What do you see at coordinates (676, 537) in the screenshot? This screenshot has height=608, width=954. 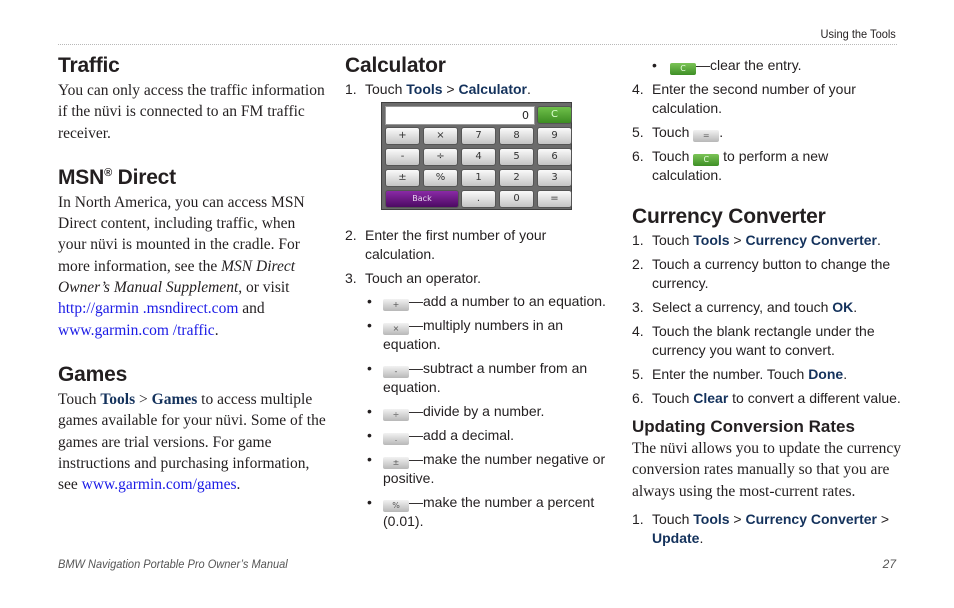 I see `ui-update: Update` at bounding box center [676, 537].